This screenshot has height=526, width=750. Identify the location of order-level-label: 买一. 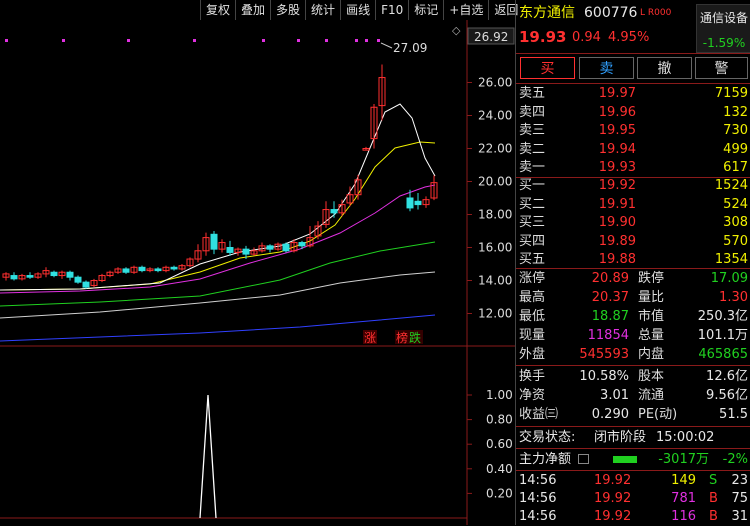
(532, 185).